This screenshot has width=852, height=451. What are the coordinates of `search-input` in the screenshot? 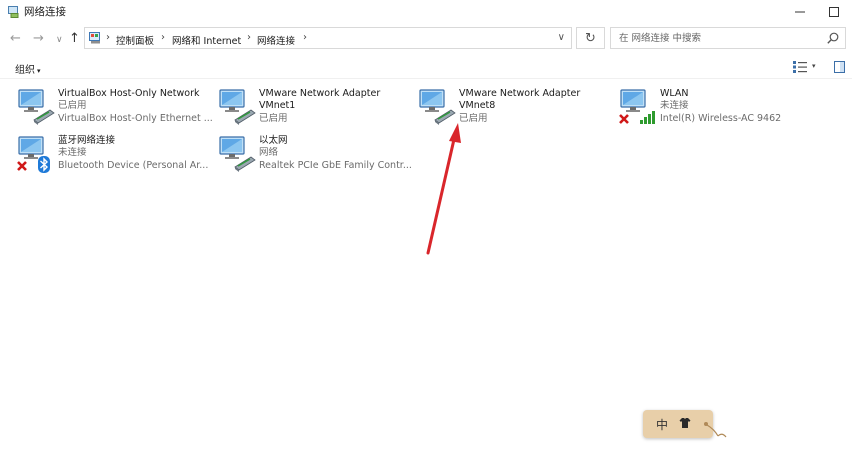 It's located at (722, 38).